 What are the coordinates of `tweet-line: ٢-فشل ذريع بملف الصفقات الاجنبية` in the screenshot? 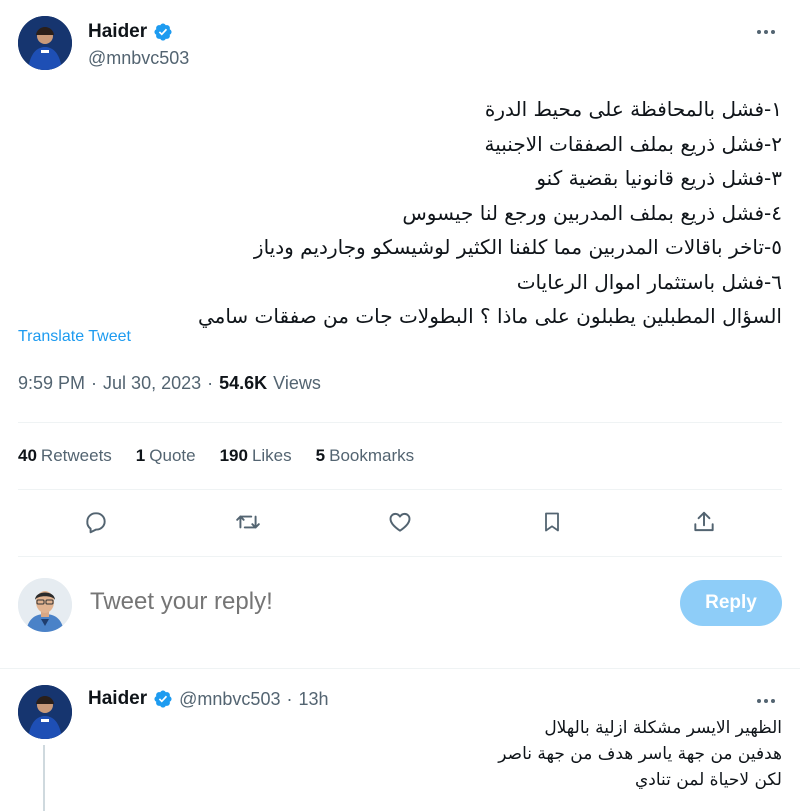 It's located at (633, 143).